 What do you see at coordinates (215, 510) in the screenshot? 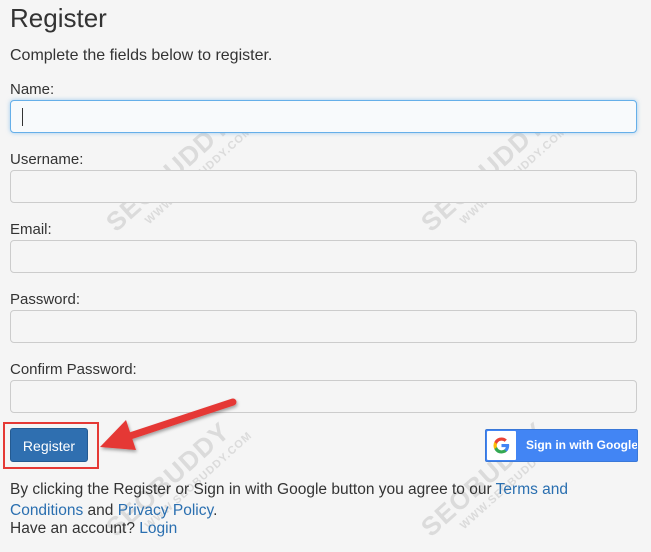
I see `terms-suffix: .` at bounding box center [215, 510].